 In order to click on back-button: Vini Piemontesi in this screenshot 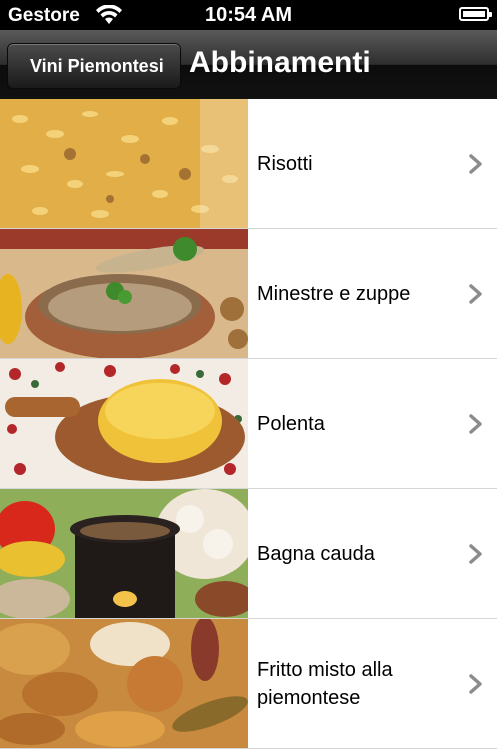, I will do `click(94, 66)`.